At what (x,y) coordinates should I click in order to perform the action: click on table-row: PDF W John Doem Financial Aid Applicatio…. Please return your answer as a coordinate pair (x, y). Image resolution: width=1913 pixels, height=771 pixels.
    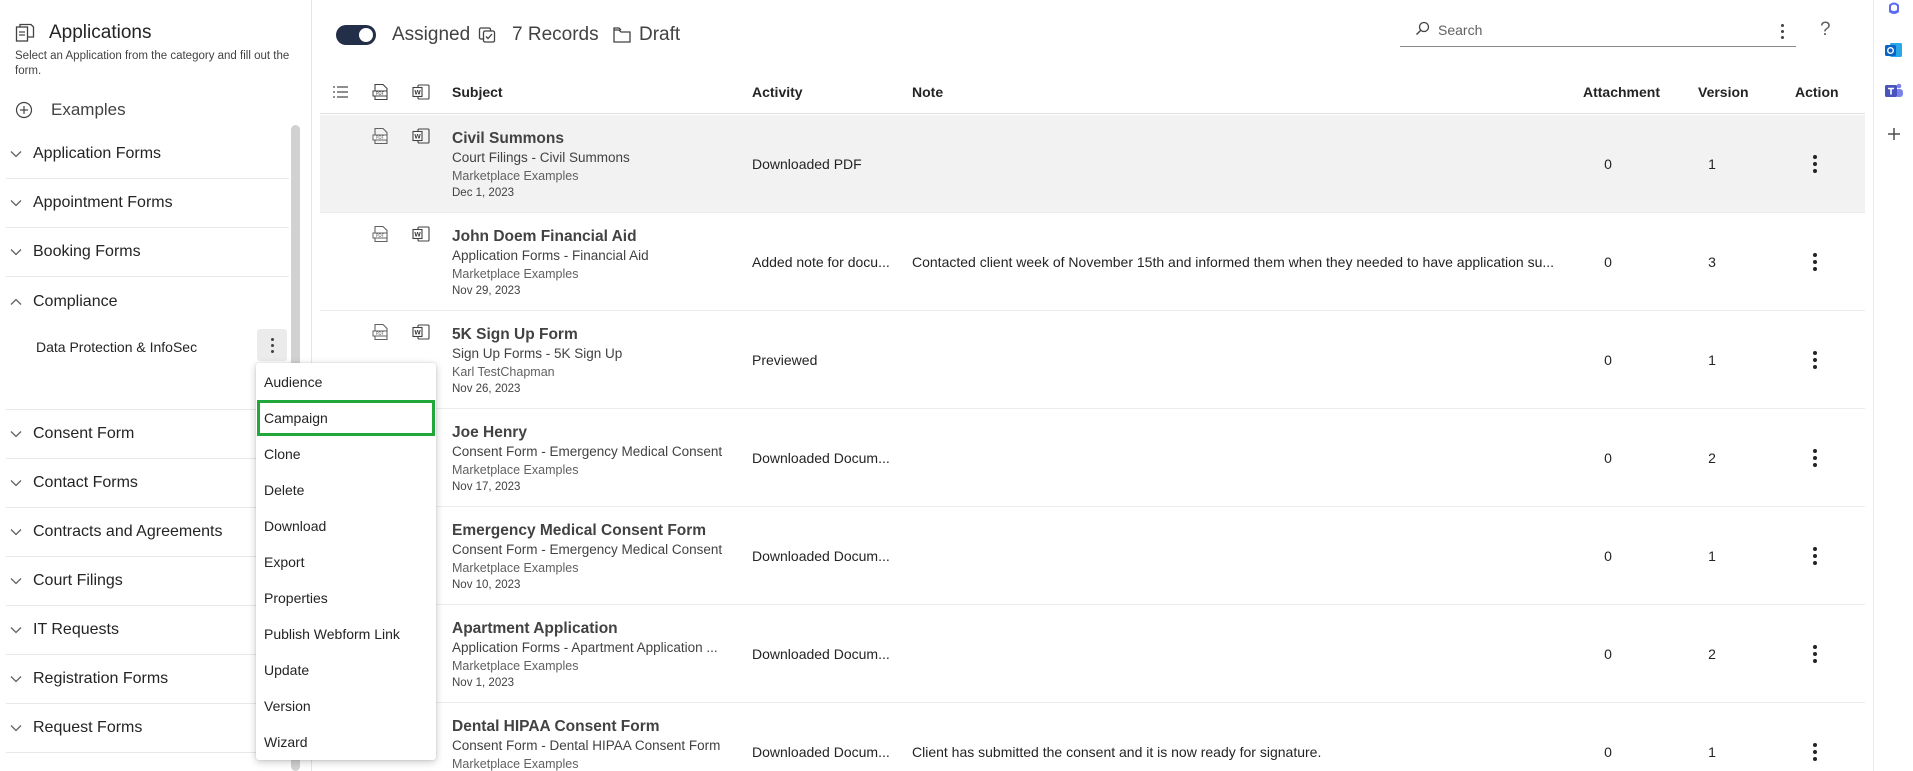
    Looking at the image, I should click on (1092, 262).